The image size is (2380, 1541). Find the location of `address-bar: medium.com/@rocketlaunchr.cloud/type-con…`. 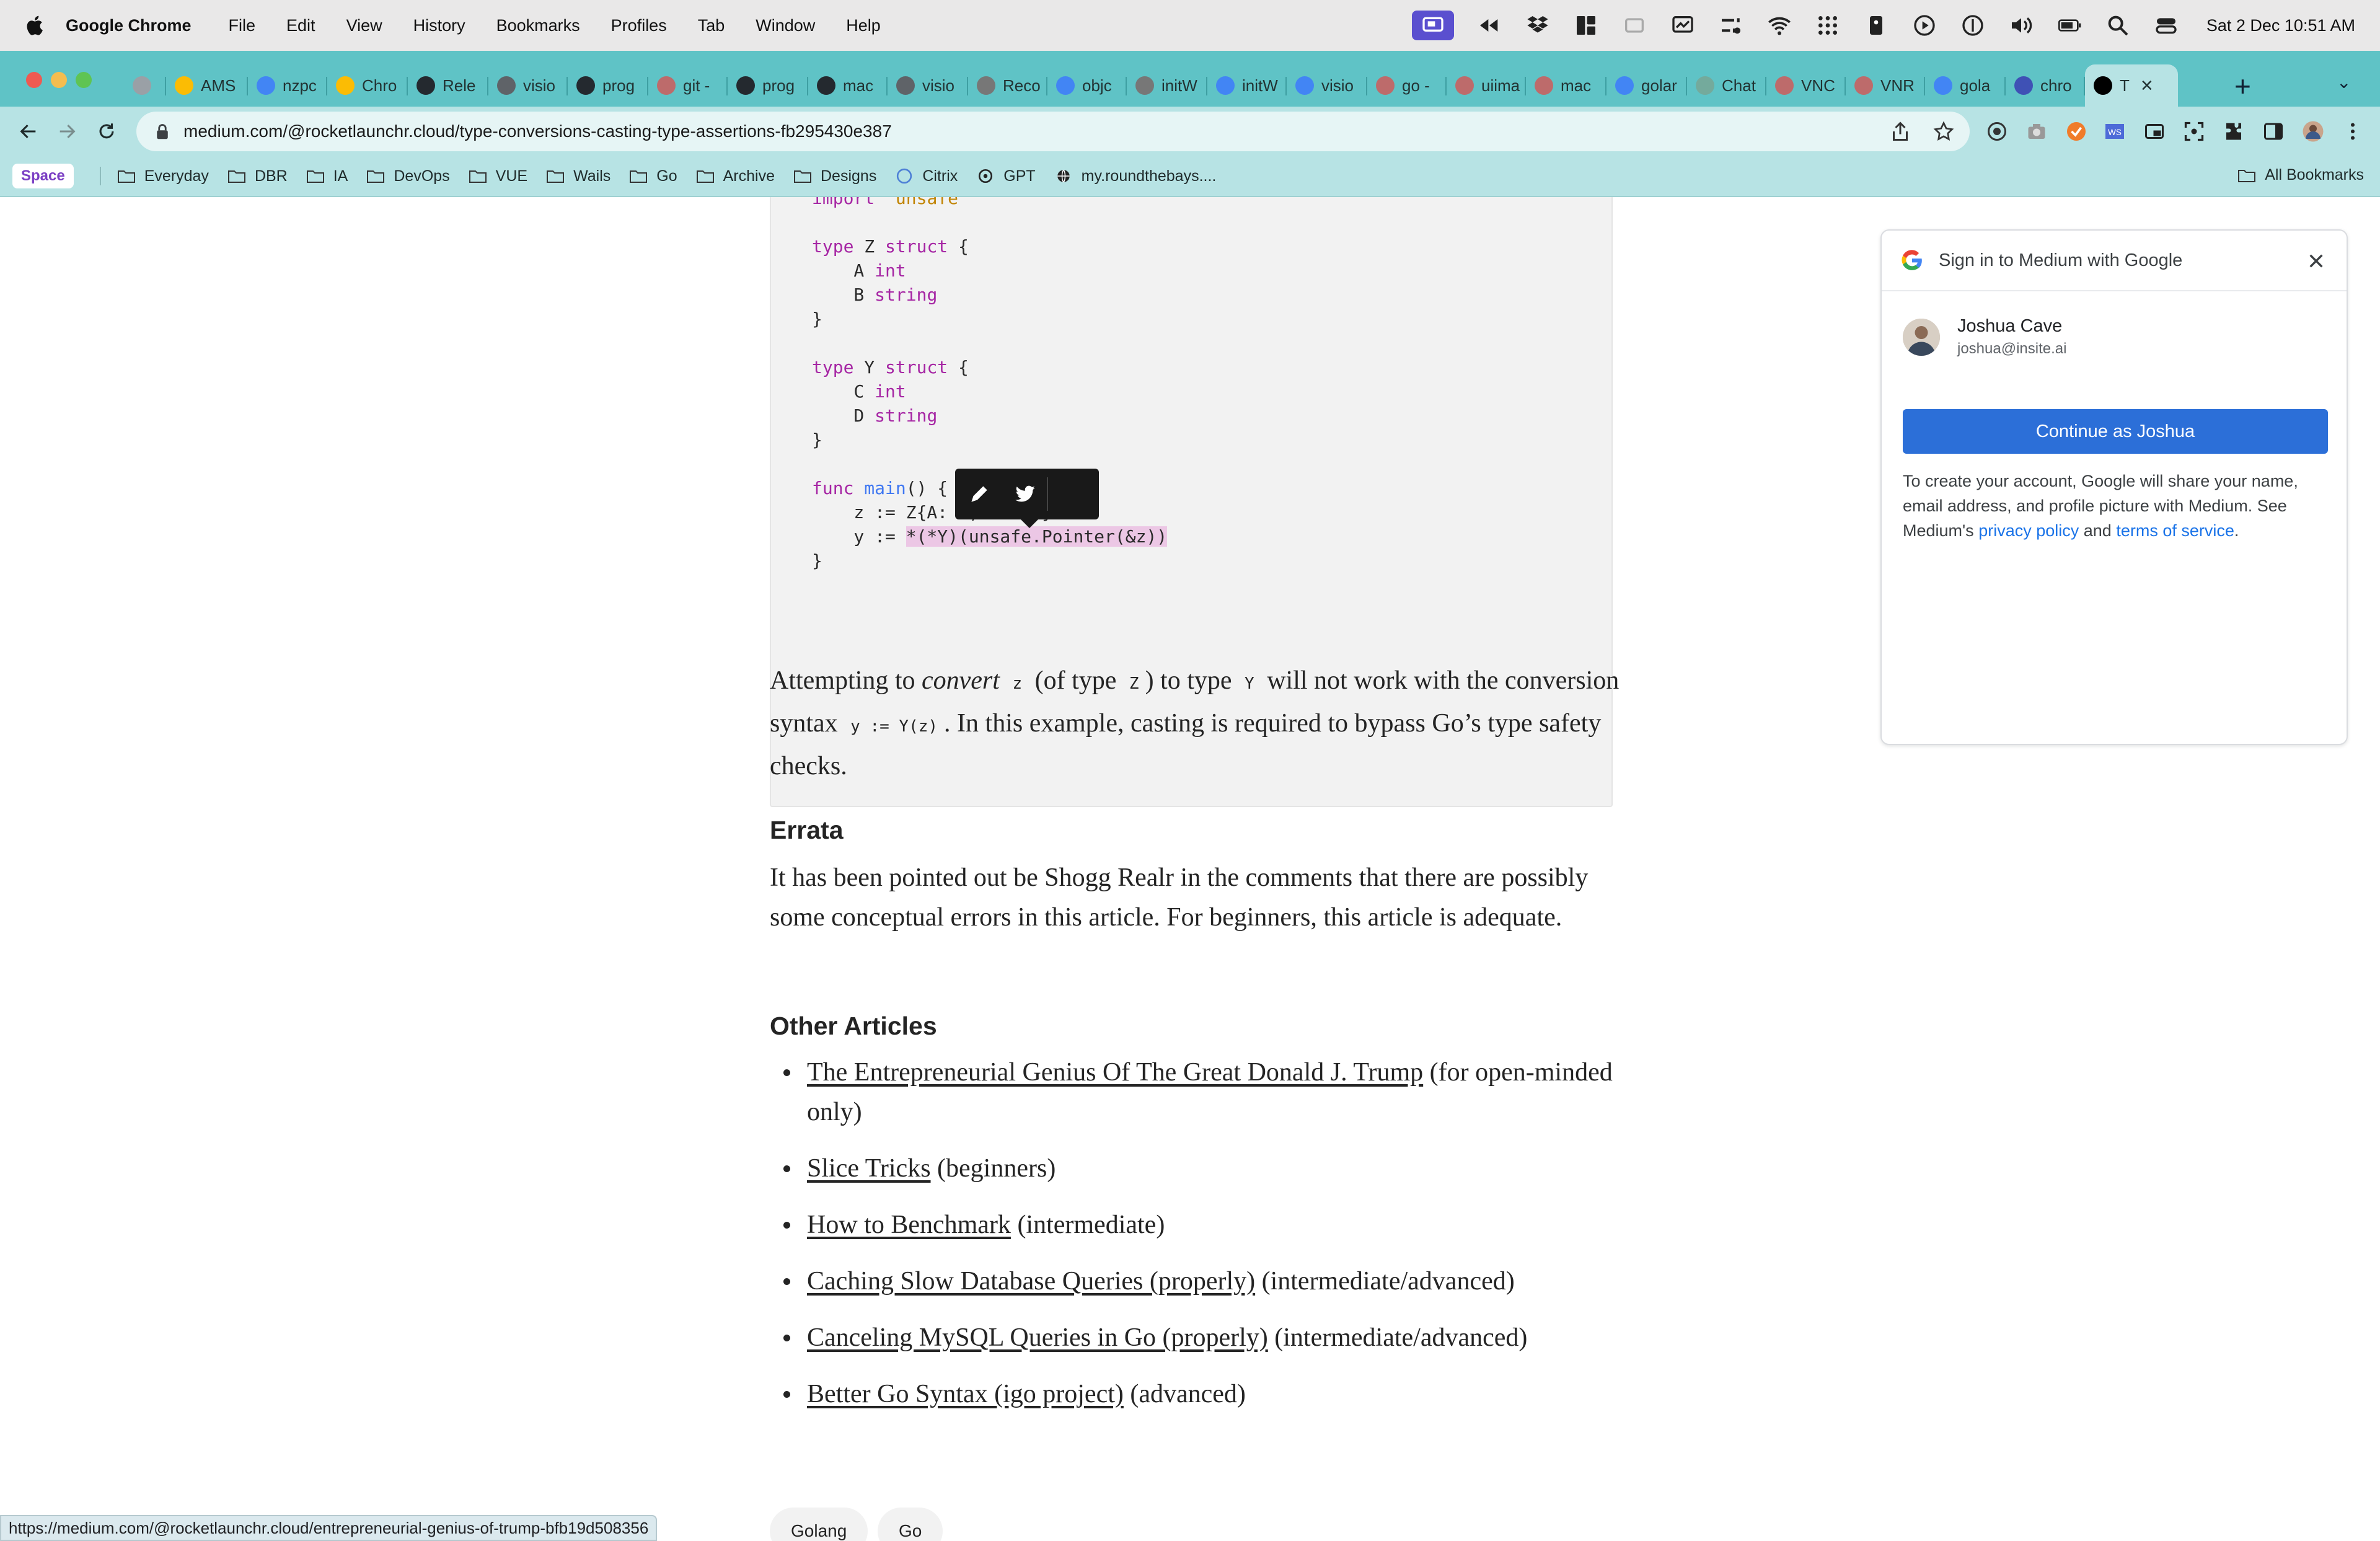

address-bar: medium.com/@rocketlaunchr.cloud/type-con… is located at coordinates (1053, 131).